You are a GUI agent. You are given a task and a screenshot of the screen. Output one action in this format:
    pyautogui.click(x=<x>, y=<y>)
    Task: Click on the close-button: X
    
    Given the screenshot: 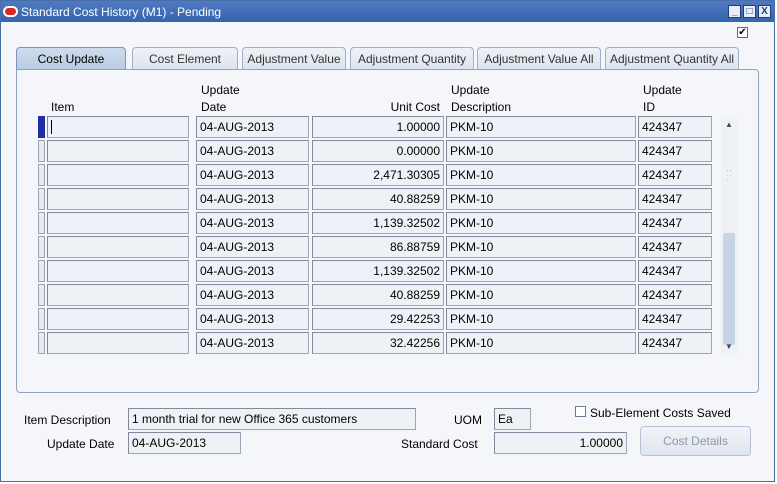 What is the action you would take?
    pyautogui.click(x=764, y=11)
    